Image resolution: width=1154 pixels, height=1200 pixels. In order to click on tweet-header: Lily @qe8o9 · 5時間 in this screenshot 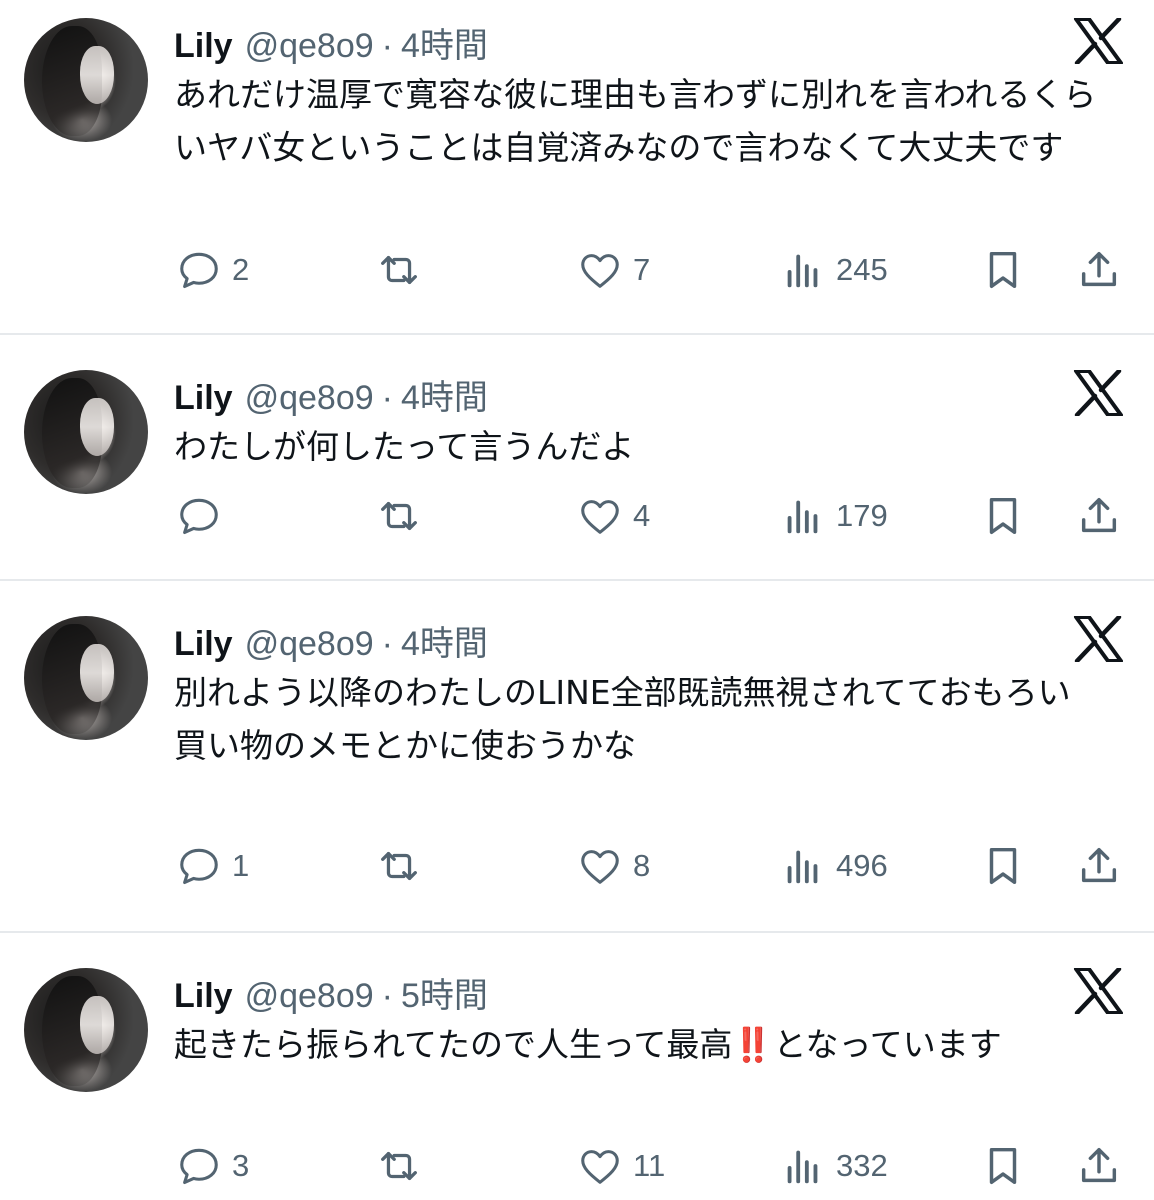, I will do `click(331, 991)`.